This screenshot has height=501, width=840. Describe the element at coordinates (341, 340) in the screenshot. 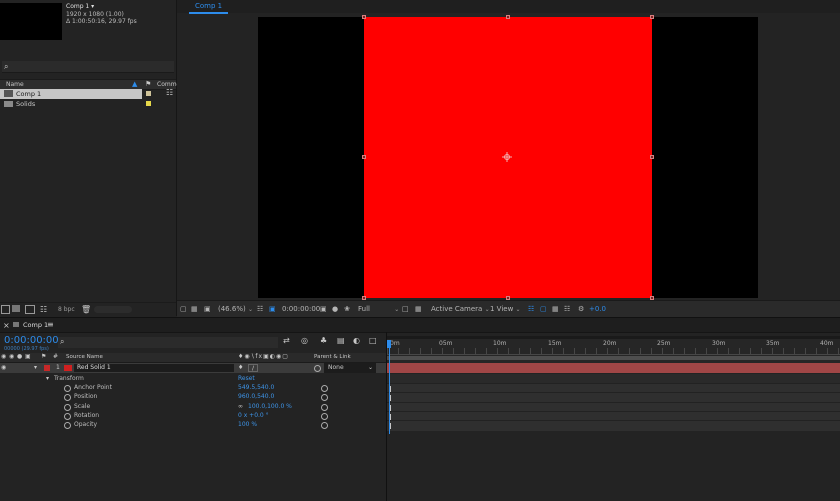

I see `frame-blending-icon: ▤` at that location.